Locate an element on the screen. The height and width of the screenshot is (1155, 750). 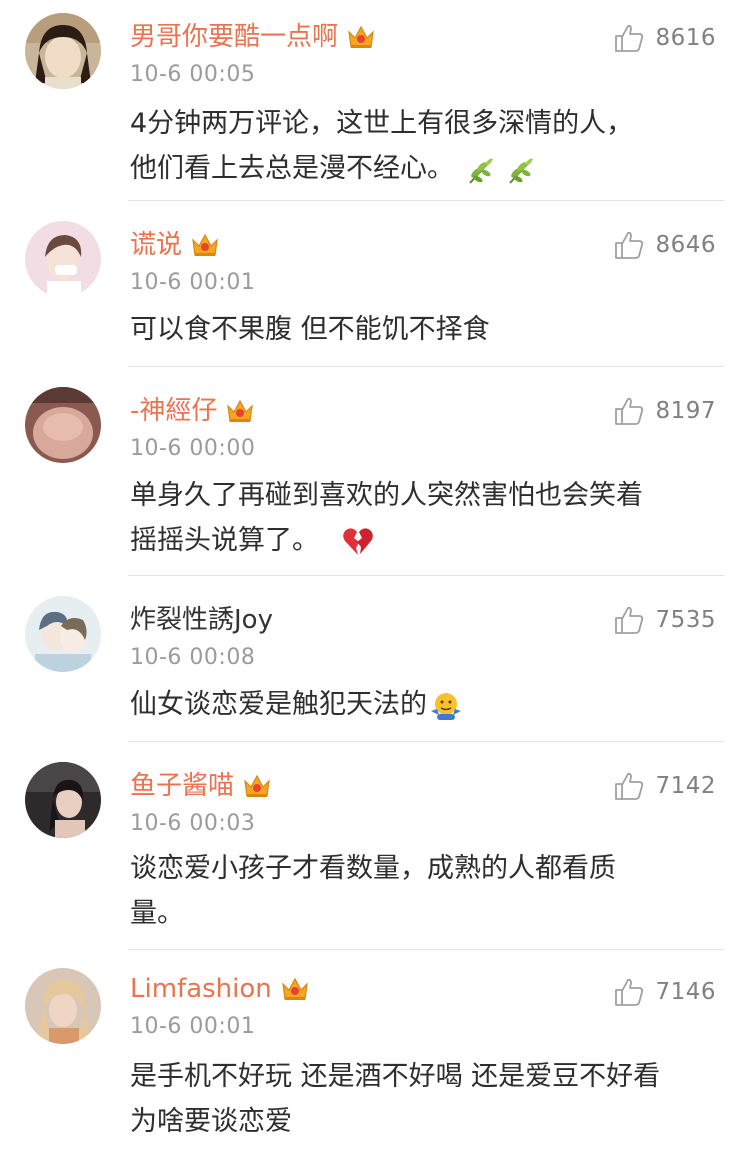
comment-text: 4分钟两万评论，这世上有很多深情的人， 他们看上去总是漫不经心。 is located at coordinates (422, 146).